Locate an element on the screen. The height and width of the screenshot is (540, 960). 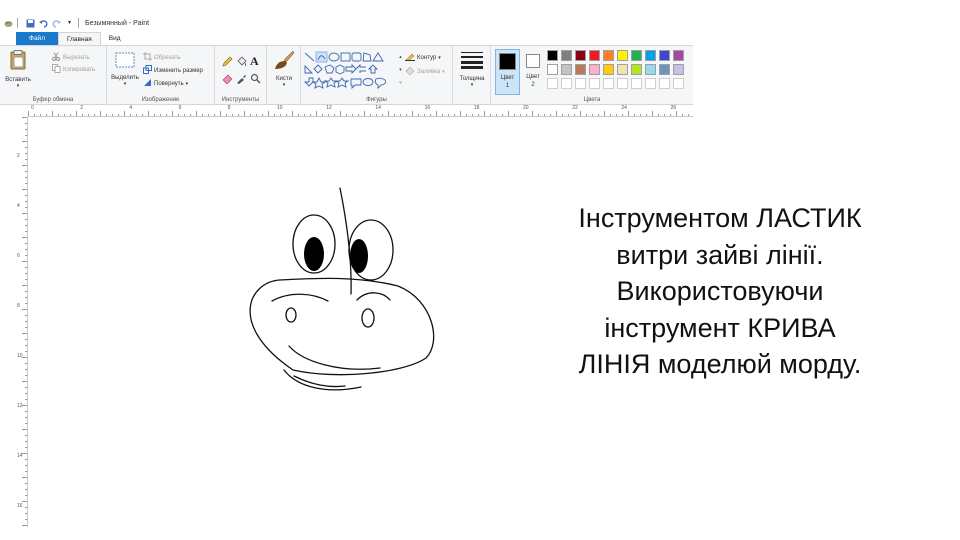
paste-button: Вставить ▾ is located at coordinates (18, 69).